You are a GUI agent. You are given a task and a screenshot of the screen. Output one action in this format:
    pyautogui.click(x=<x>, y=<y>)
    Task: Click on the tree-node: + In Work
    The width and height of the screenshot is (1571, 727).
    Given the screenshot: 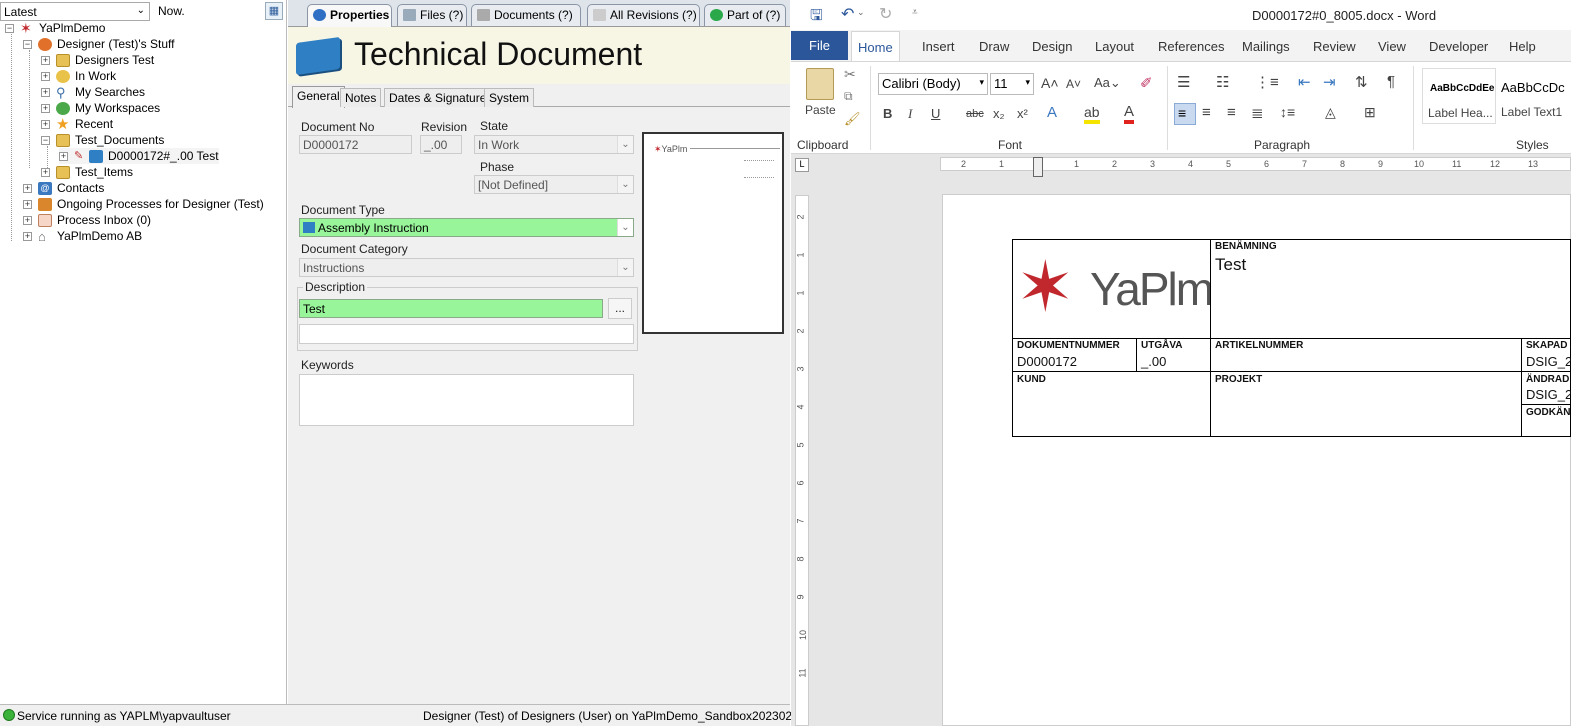 What is the action you would take?
    pyautogui.click(x=78, y=76)
    